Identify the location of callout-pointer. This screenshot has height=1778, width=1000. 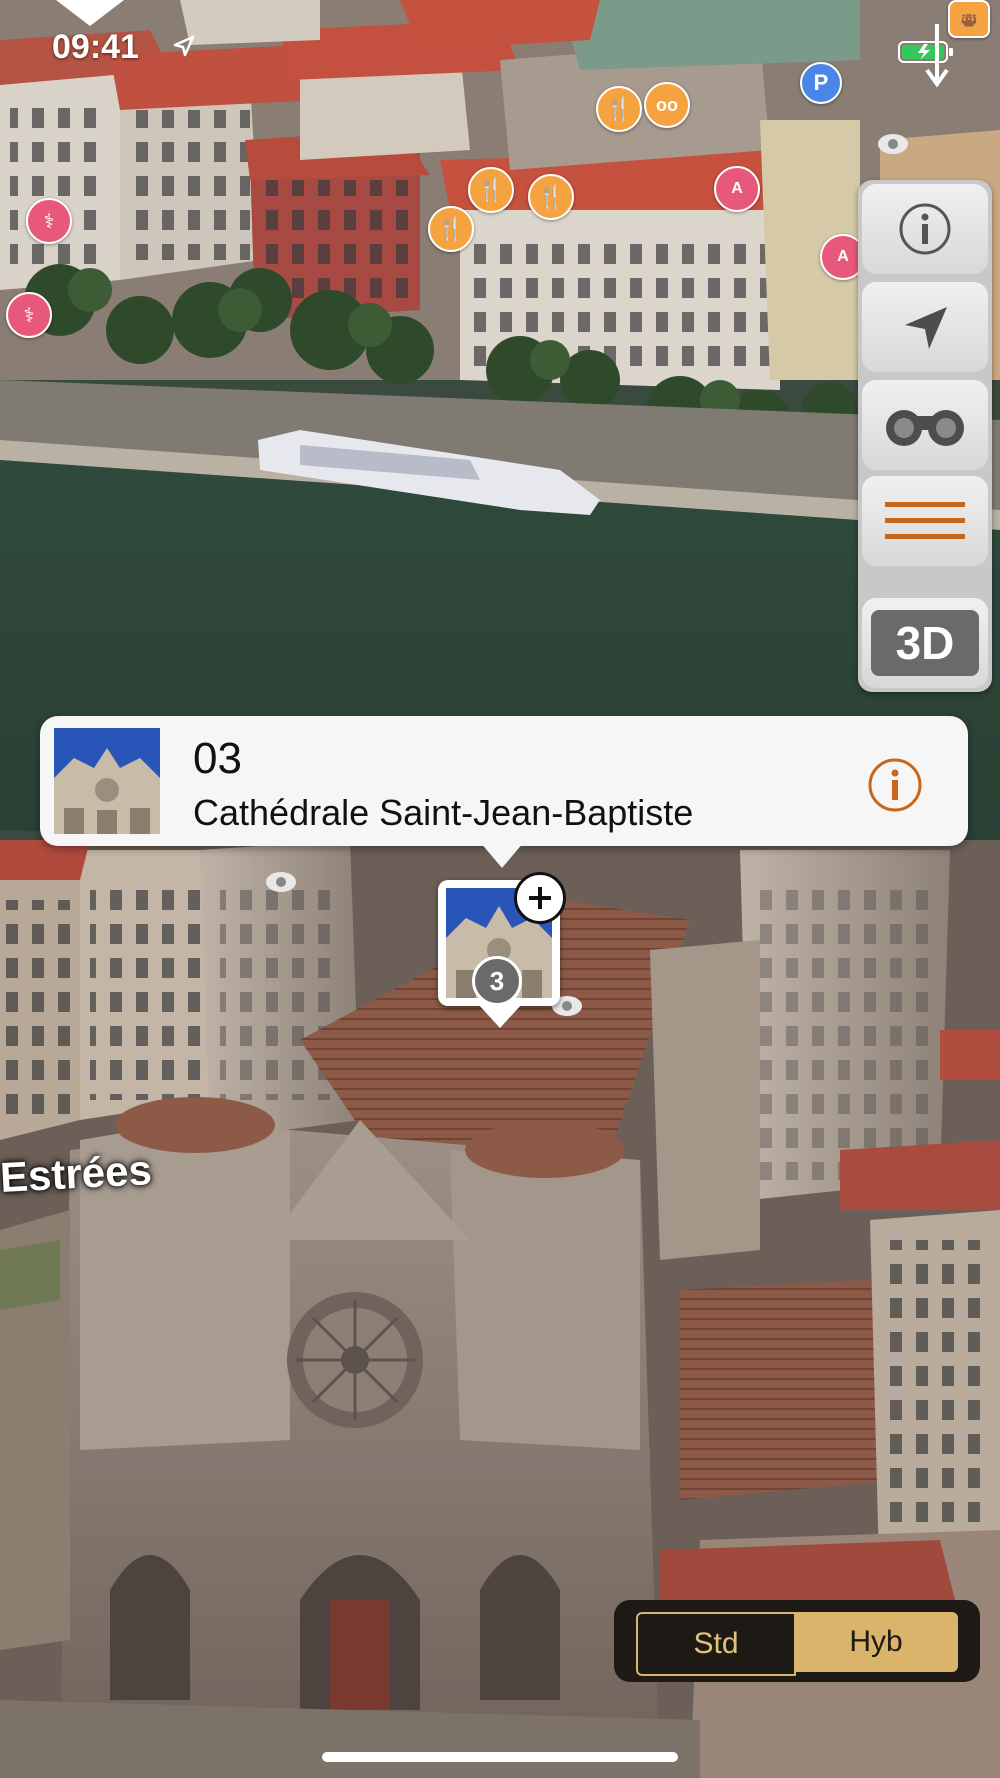
(502, 855).